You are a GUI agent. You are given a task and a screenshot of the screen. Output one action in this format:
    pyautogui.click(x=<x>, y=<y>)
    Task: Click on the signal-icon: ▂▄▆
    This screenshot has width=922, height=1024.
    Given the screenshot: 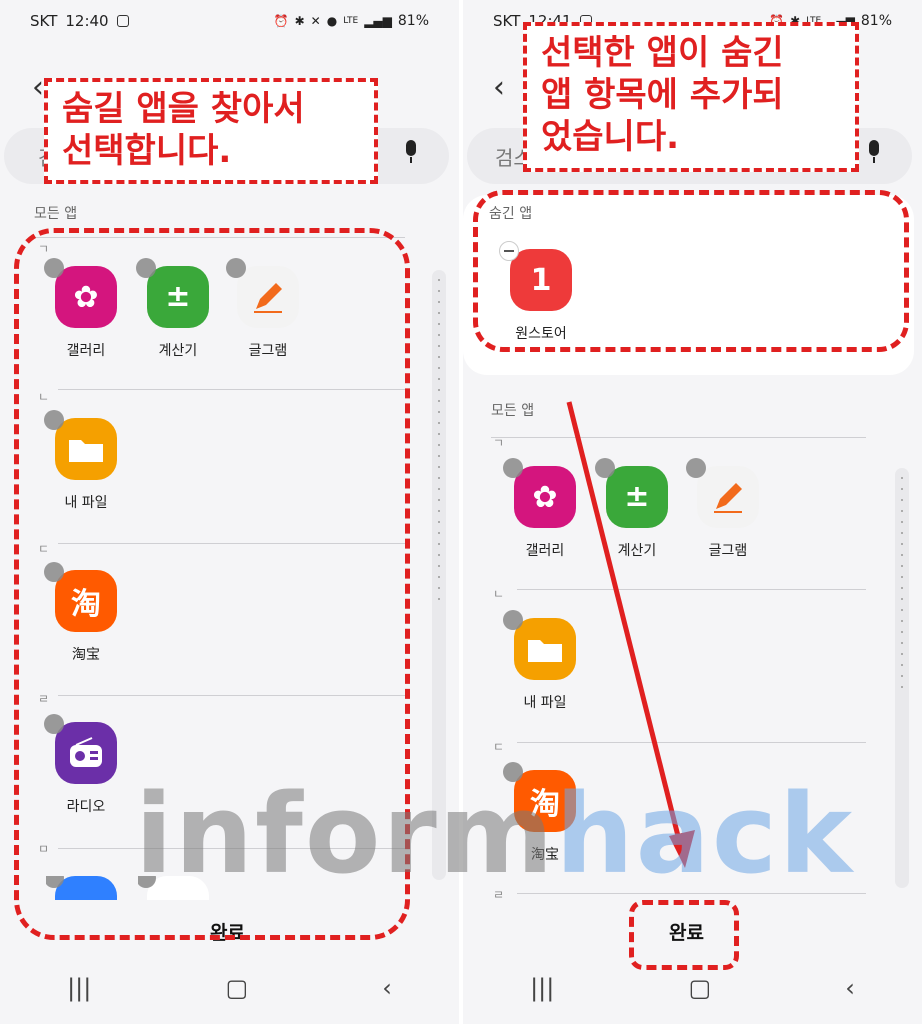 What is the action you would take?
    pyautogui.click(x=378, y=21)
    